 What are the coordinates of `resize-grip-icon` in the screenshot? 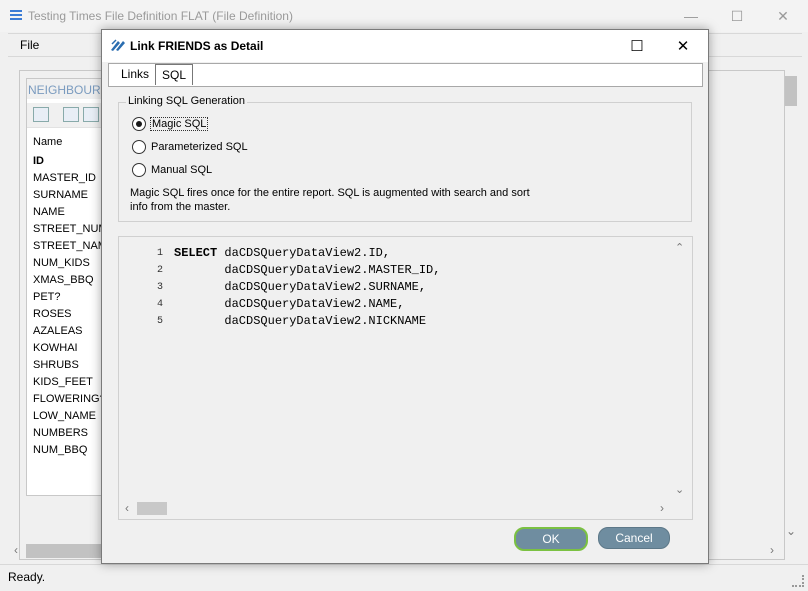 It's located at (798, 581).